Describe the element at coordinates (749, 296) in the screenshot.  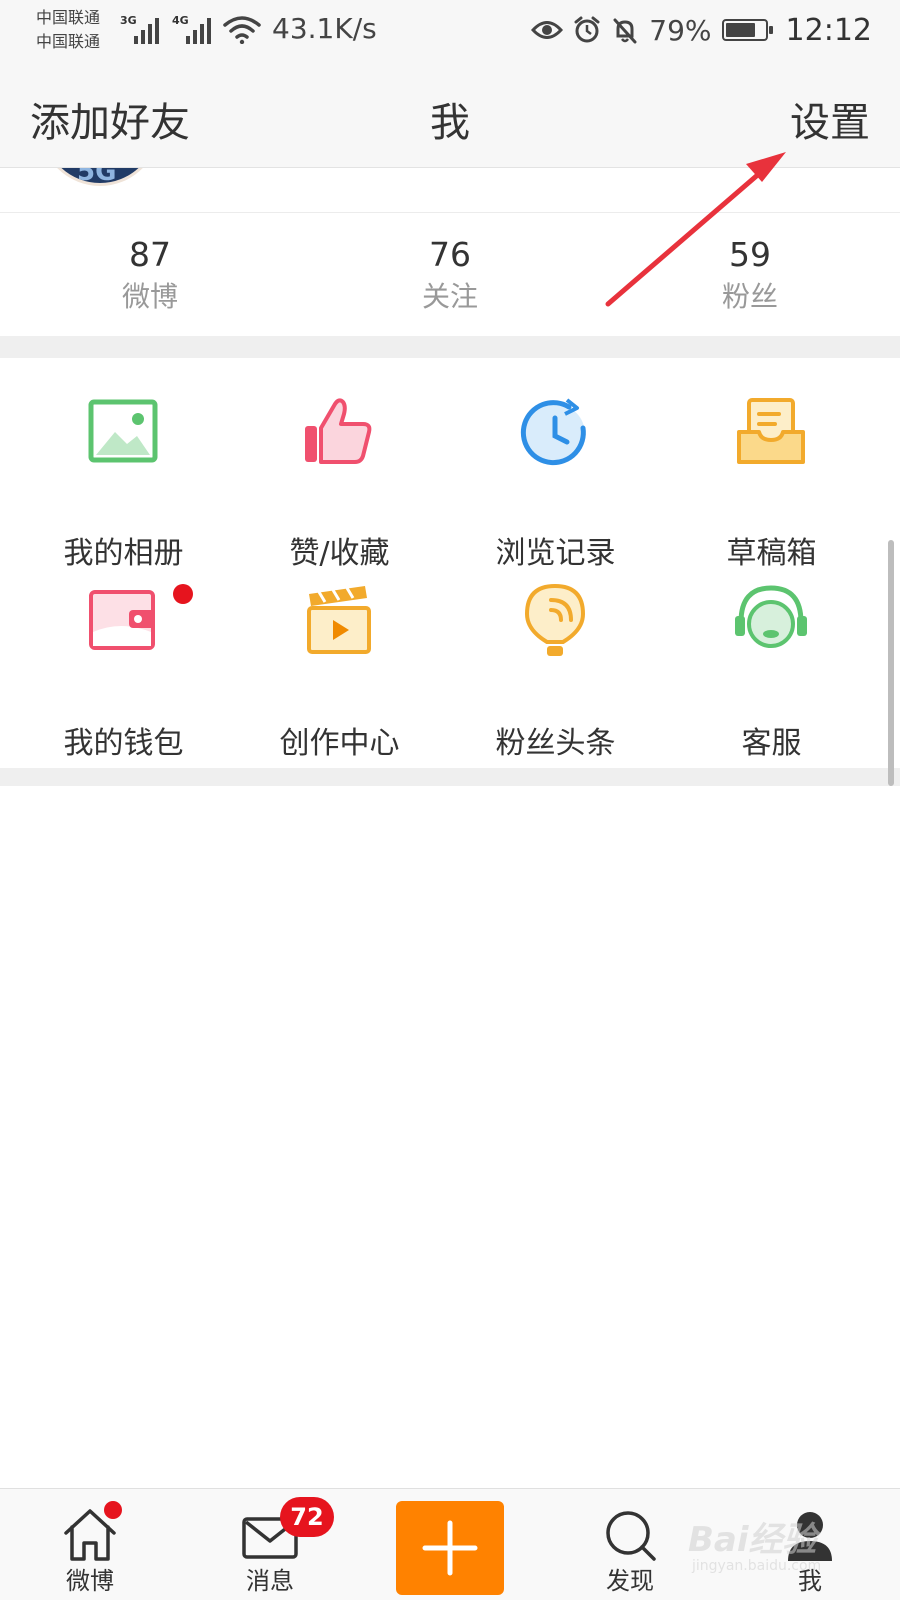
I see `stat-label: 粉丝` at that location.